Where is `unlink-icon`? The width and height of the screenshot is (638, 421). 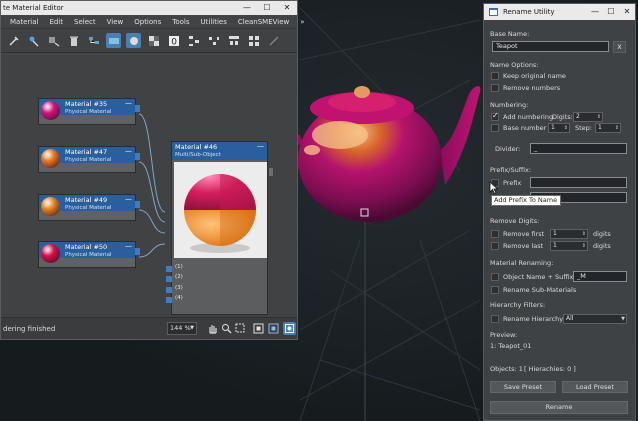
unlink-icon is located at coordinates (273, 40).